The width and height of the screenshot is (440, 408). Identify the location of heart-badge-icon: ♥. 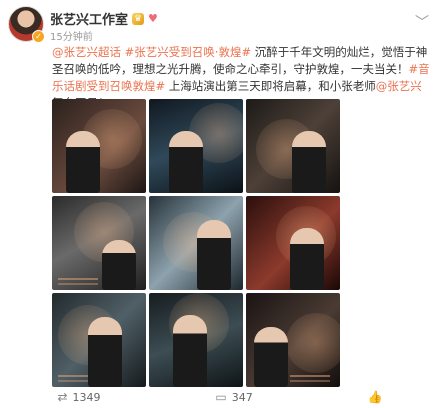
(153, 18).